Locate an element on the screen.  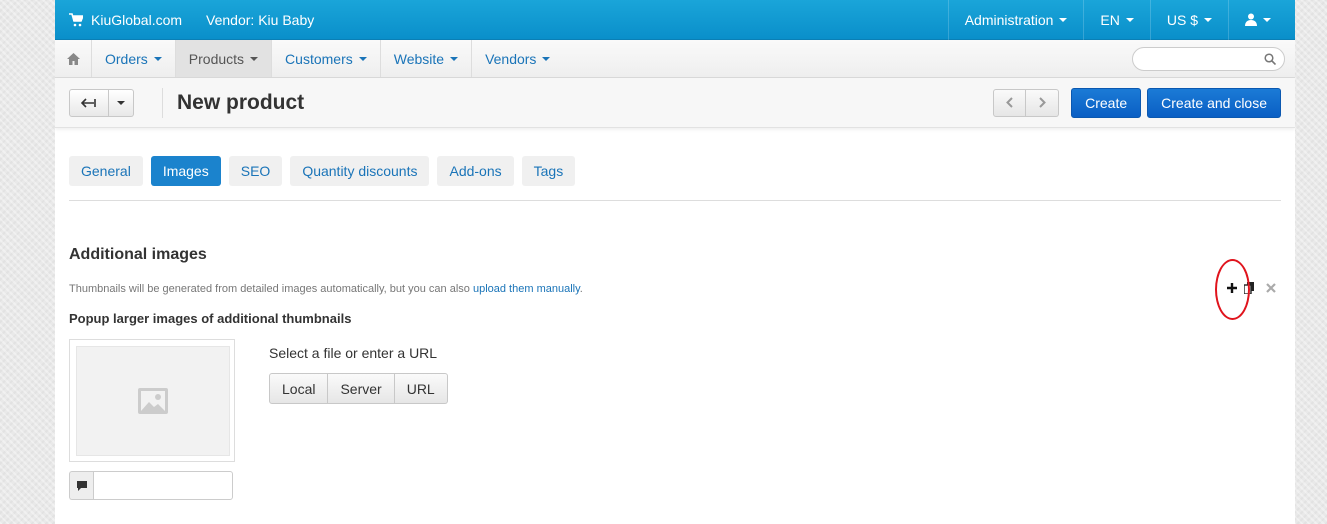
tab-quantity-discounts: Quantity discounts is located at coordinates (360, 171).